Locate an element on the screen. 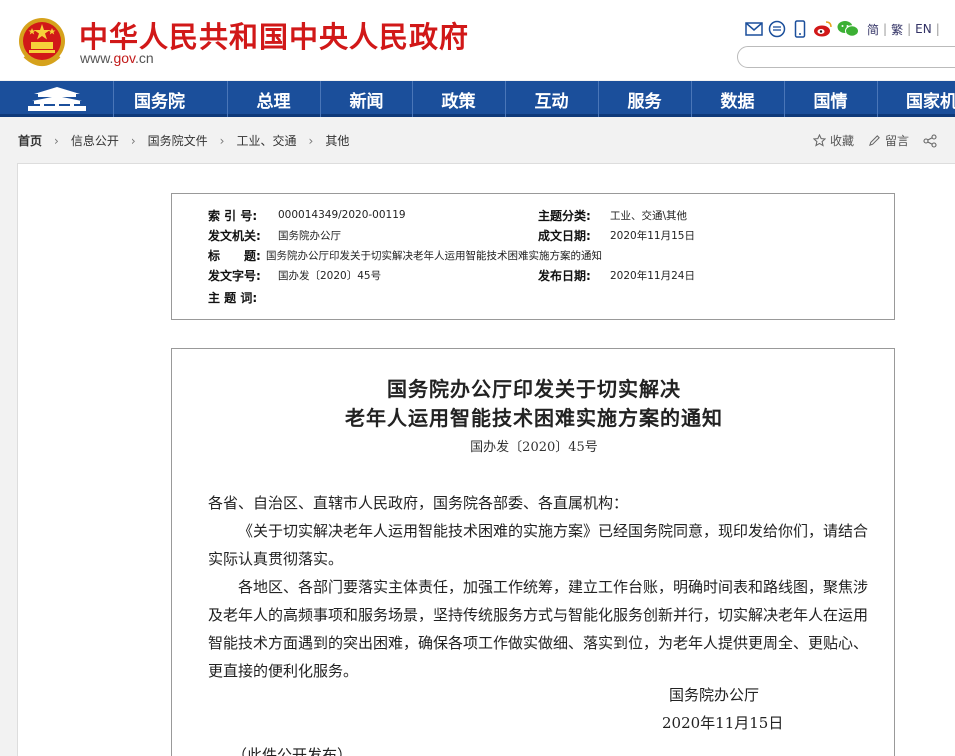 The height and width of the screenshot is (756, 955). meta-published-value: 2020年11月24日 is located at coordinates (652, 275).